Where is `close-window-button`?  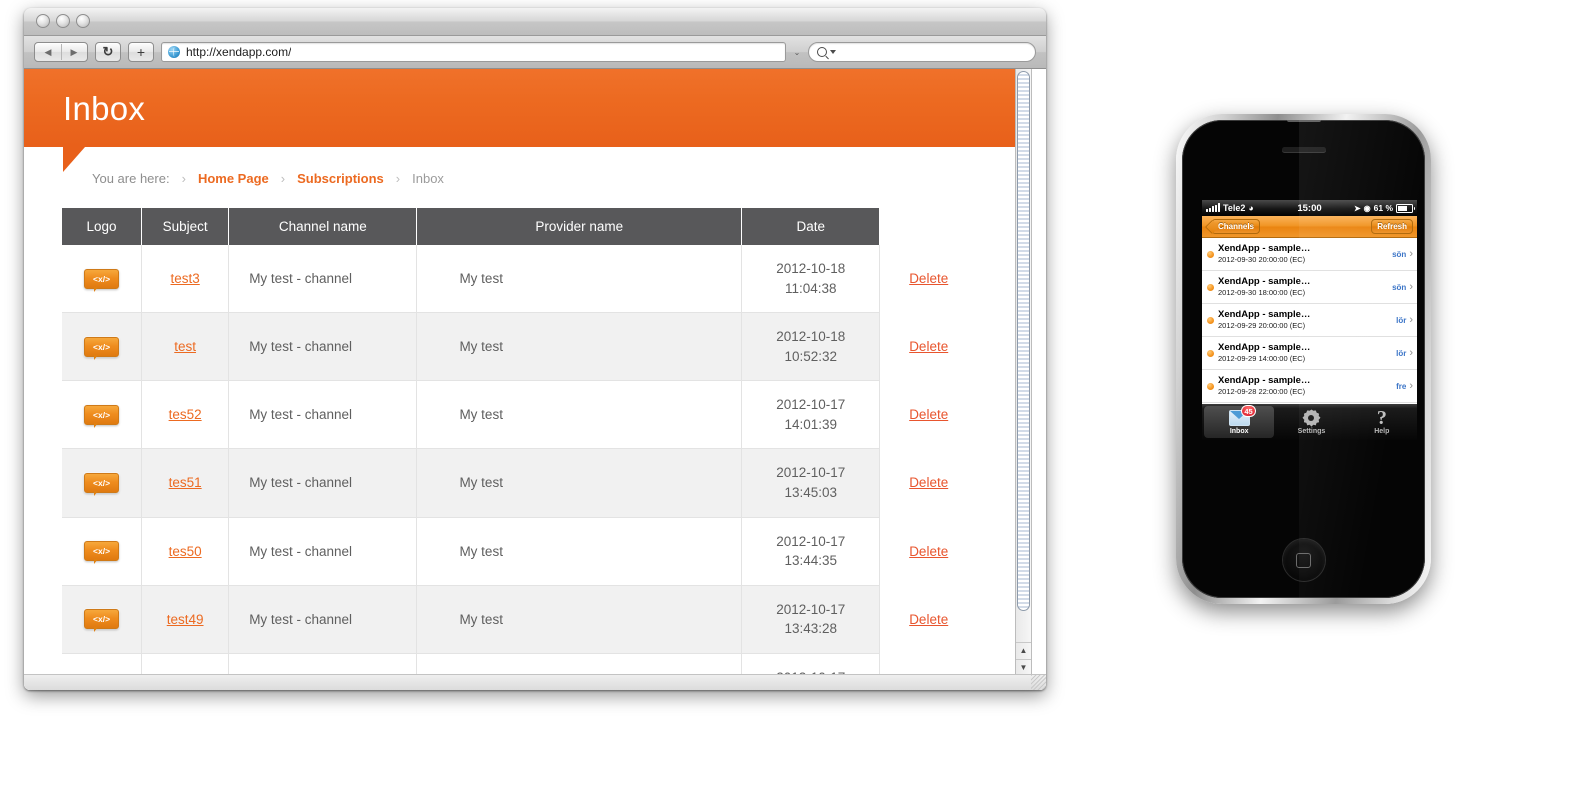
close-window-button is located at coordinates (43, 21).